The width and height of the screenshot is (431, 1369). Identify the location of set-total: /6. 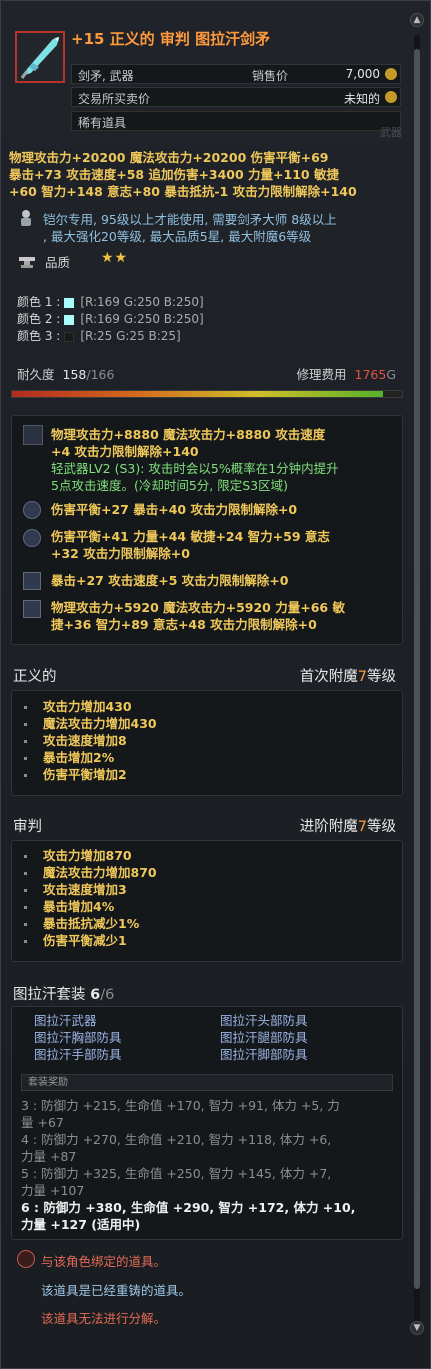
(107, 995).